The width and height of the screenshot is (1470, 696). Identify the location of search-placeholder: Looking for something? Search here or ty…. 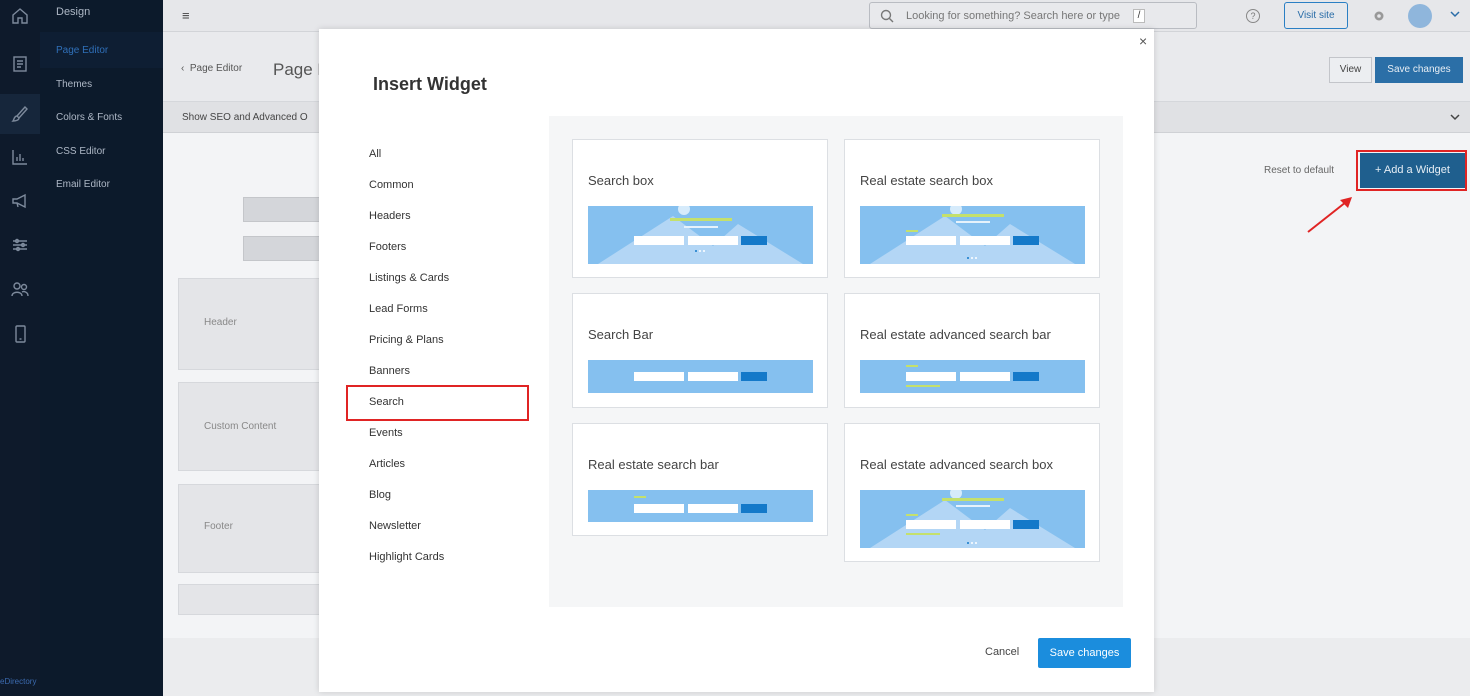
(1013, 16).